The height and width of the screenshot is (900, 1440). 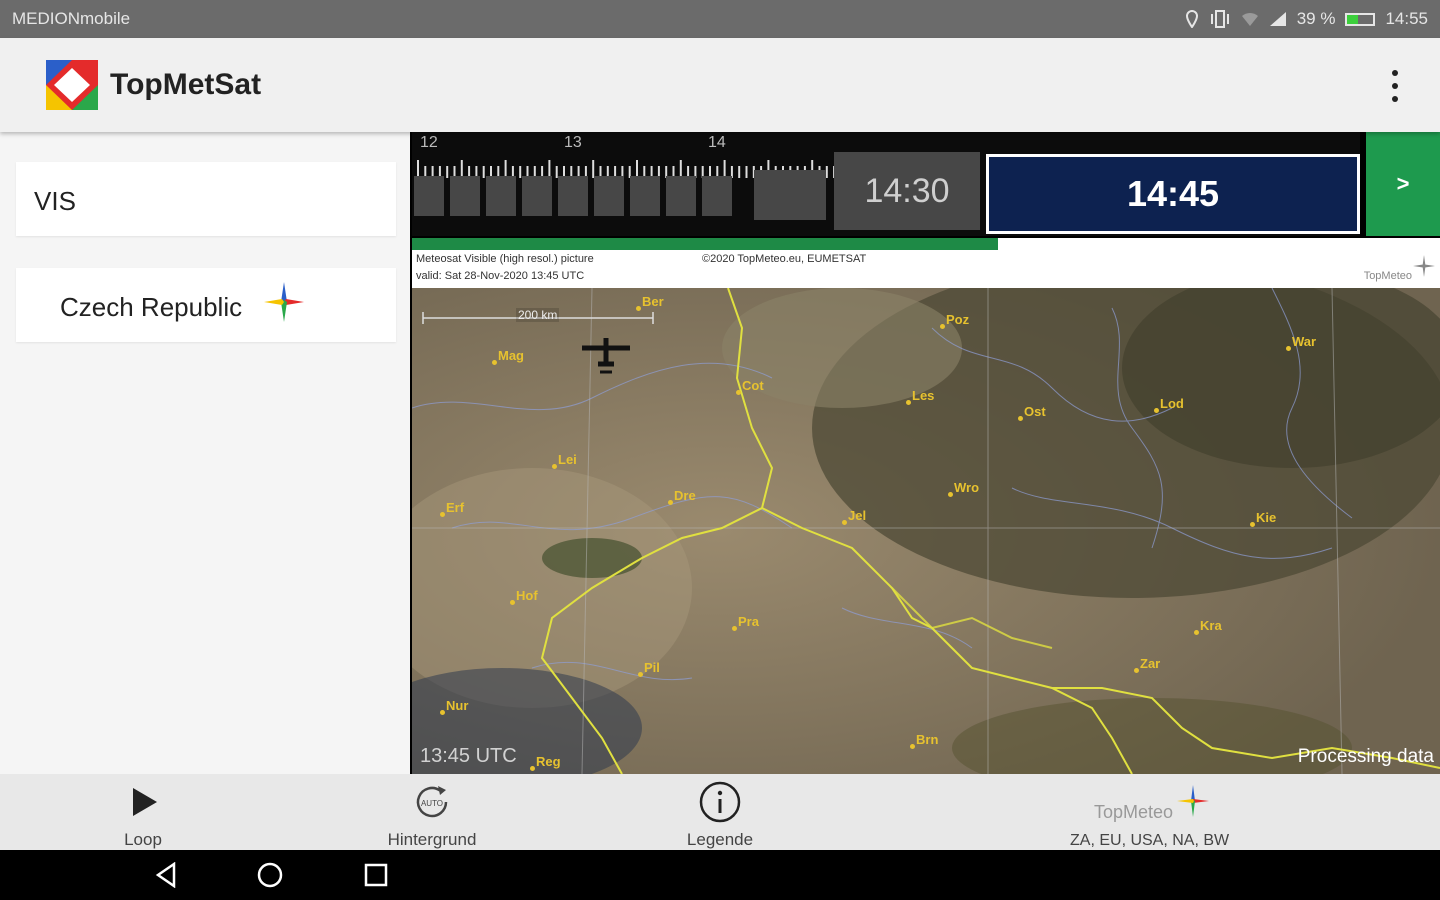 What do you see at coordinates (71, 18) in the screenshot?
I see `carrier-name: MEDIONmobile` at bounding box center [71, 18].